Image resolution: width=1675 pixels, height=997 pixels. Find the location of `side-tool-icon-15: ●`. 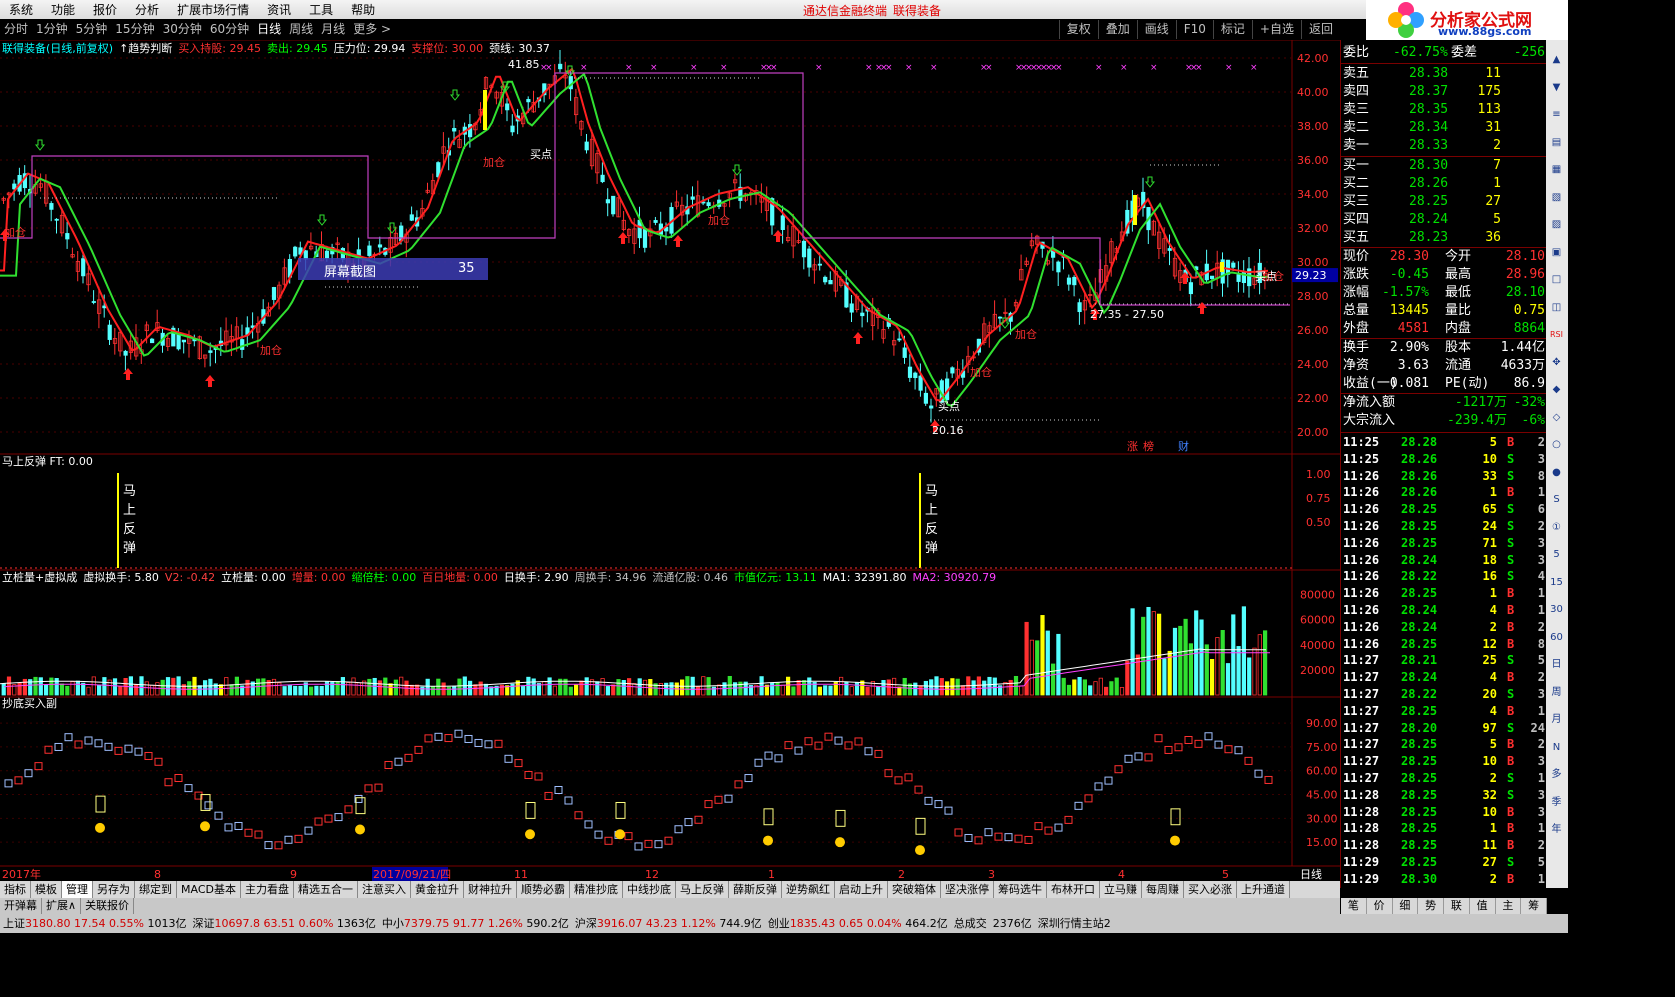

side-tool-icon-15: ● is located at coordinates (1556, 472).